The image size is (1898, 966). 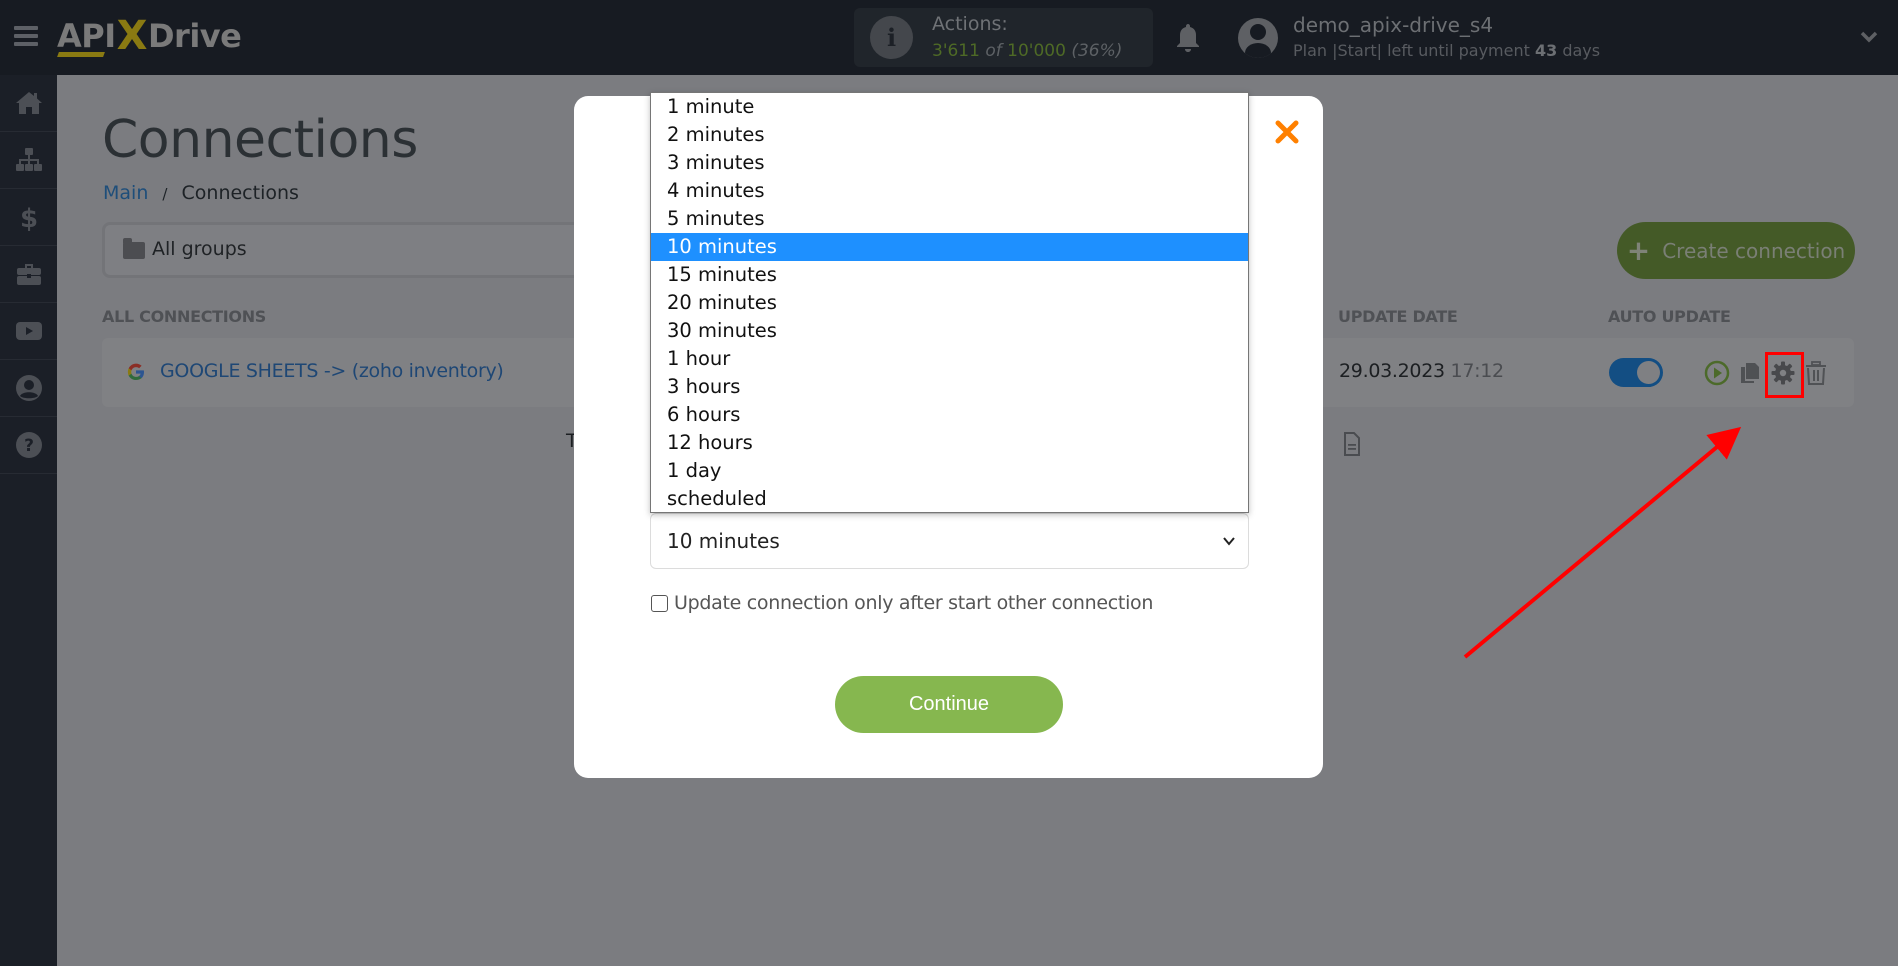 What do you see at coordinates (949, 359) in the screenshot?
I see `dropdown-option: 1 hour` at bounding box center [949, 359].